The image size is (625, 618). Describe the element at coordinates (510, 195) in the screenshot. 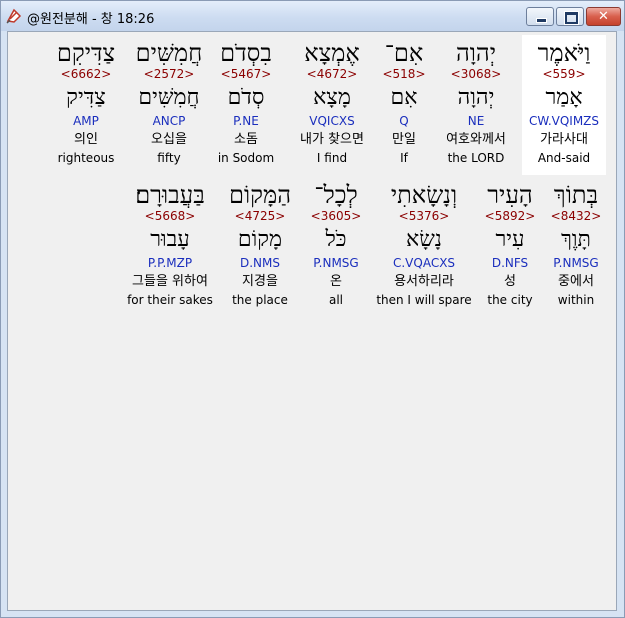

I see `hebrew-word: הָעִיר` at that location.